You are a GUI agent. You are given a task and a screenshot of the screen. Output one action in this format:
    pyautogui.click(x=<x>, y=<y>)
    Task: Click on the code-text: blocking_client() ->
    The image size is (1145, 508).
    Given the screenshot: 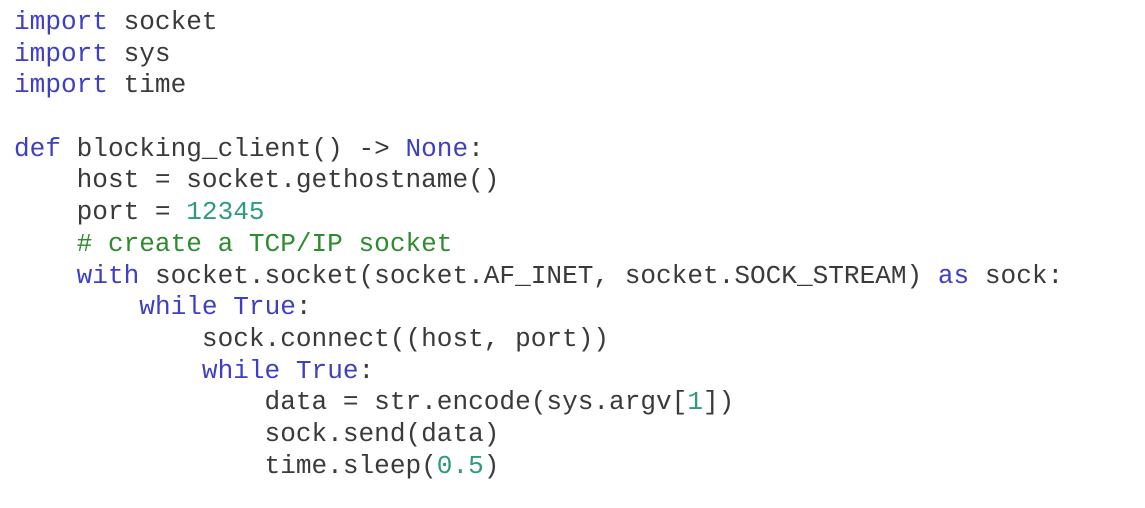 What is the action you would take?
    pyautogui.click(x=233, y=148)
    